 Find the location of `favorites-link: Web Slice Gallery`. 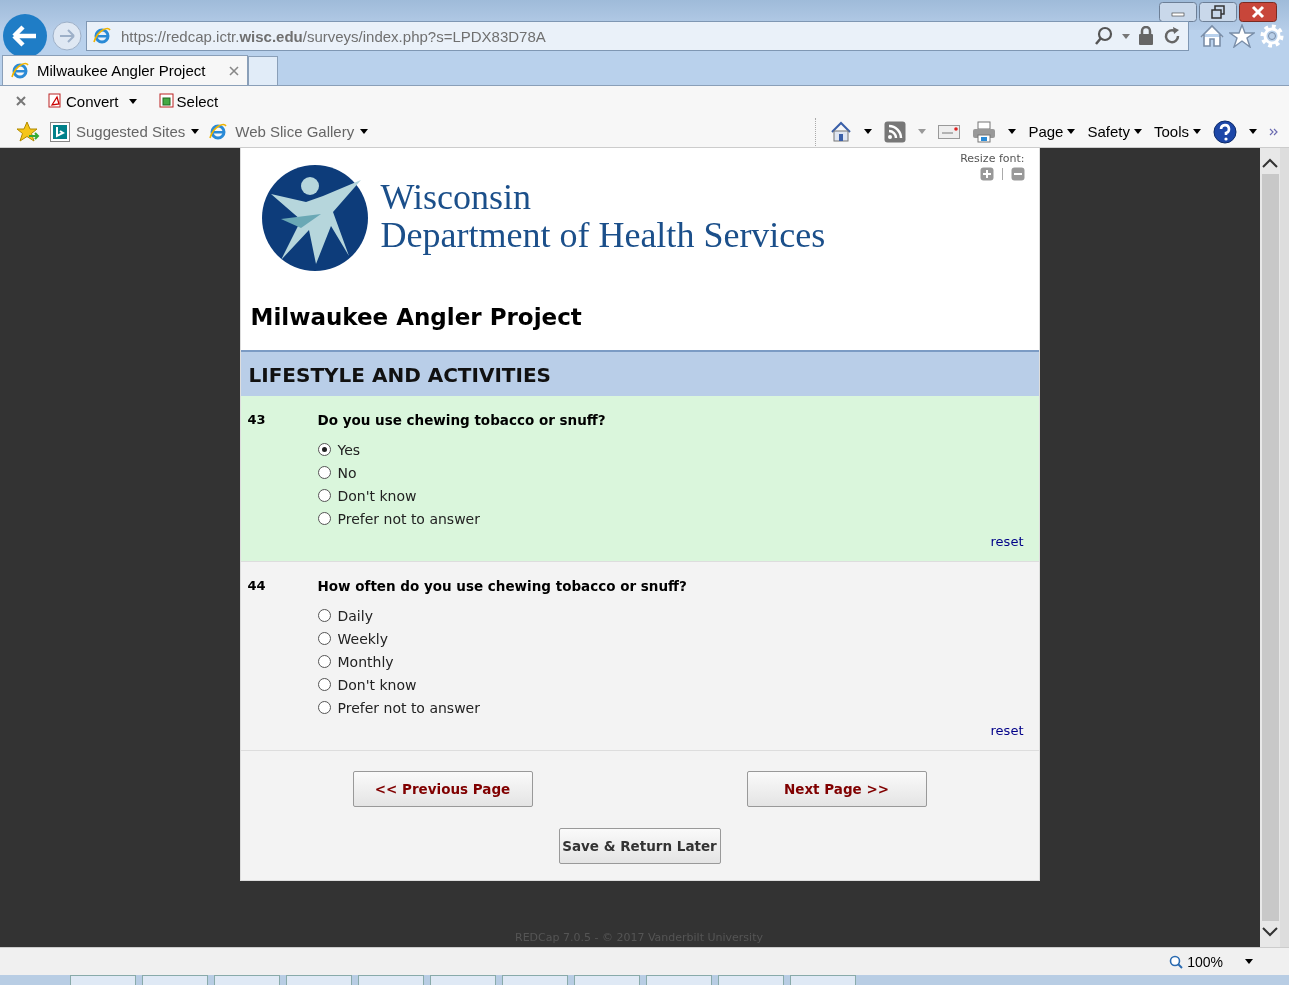

favorites-link: Web Slice Gallery is located at coordinates (289, 131).